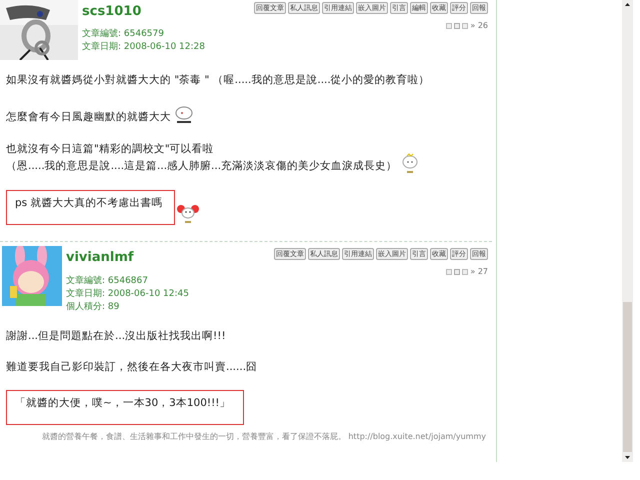 The height and width of the screenshot is (480, 640). Describe the element at coordinates (123, 403) in the screenshot. I see `post-text: 「就醬的大便，噗~，一本30，3本100!!!」` at that location.